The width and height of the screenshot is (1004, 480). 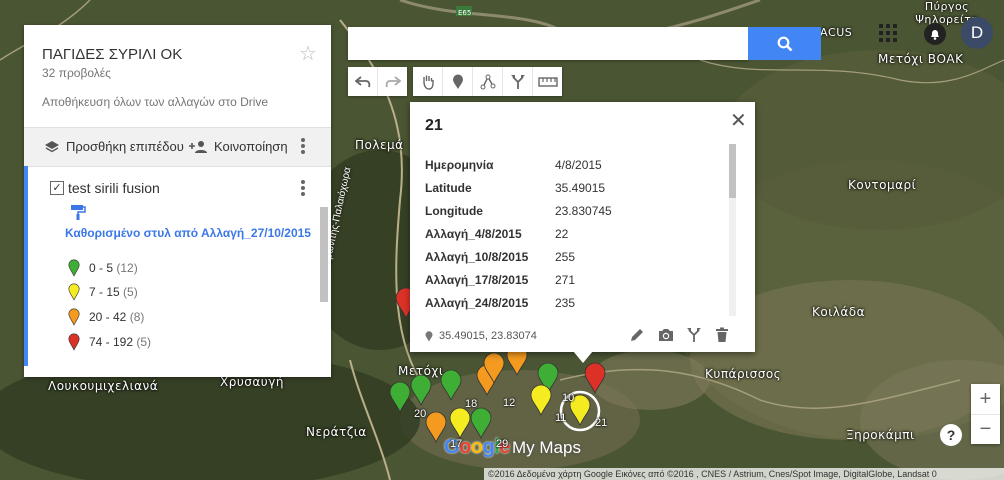 I want to click on close-icon: ✕, so click(x=738, y=120).